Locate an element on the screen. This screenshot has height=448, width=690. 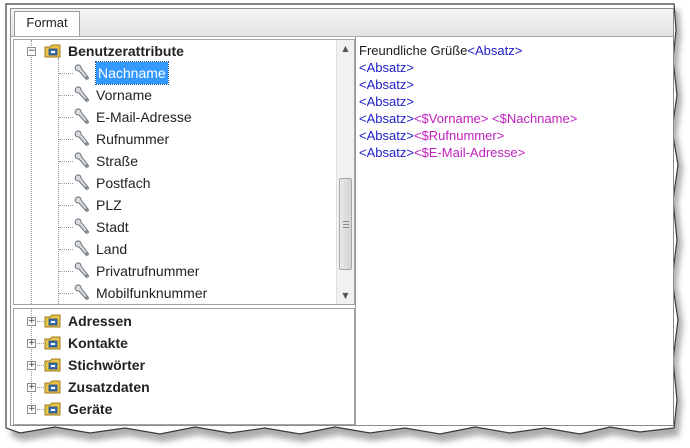
editor-line: <Absatz><$Vorname> <$Nachname> is located at coordinates (468, 119).